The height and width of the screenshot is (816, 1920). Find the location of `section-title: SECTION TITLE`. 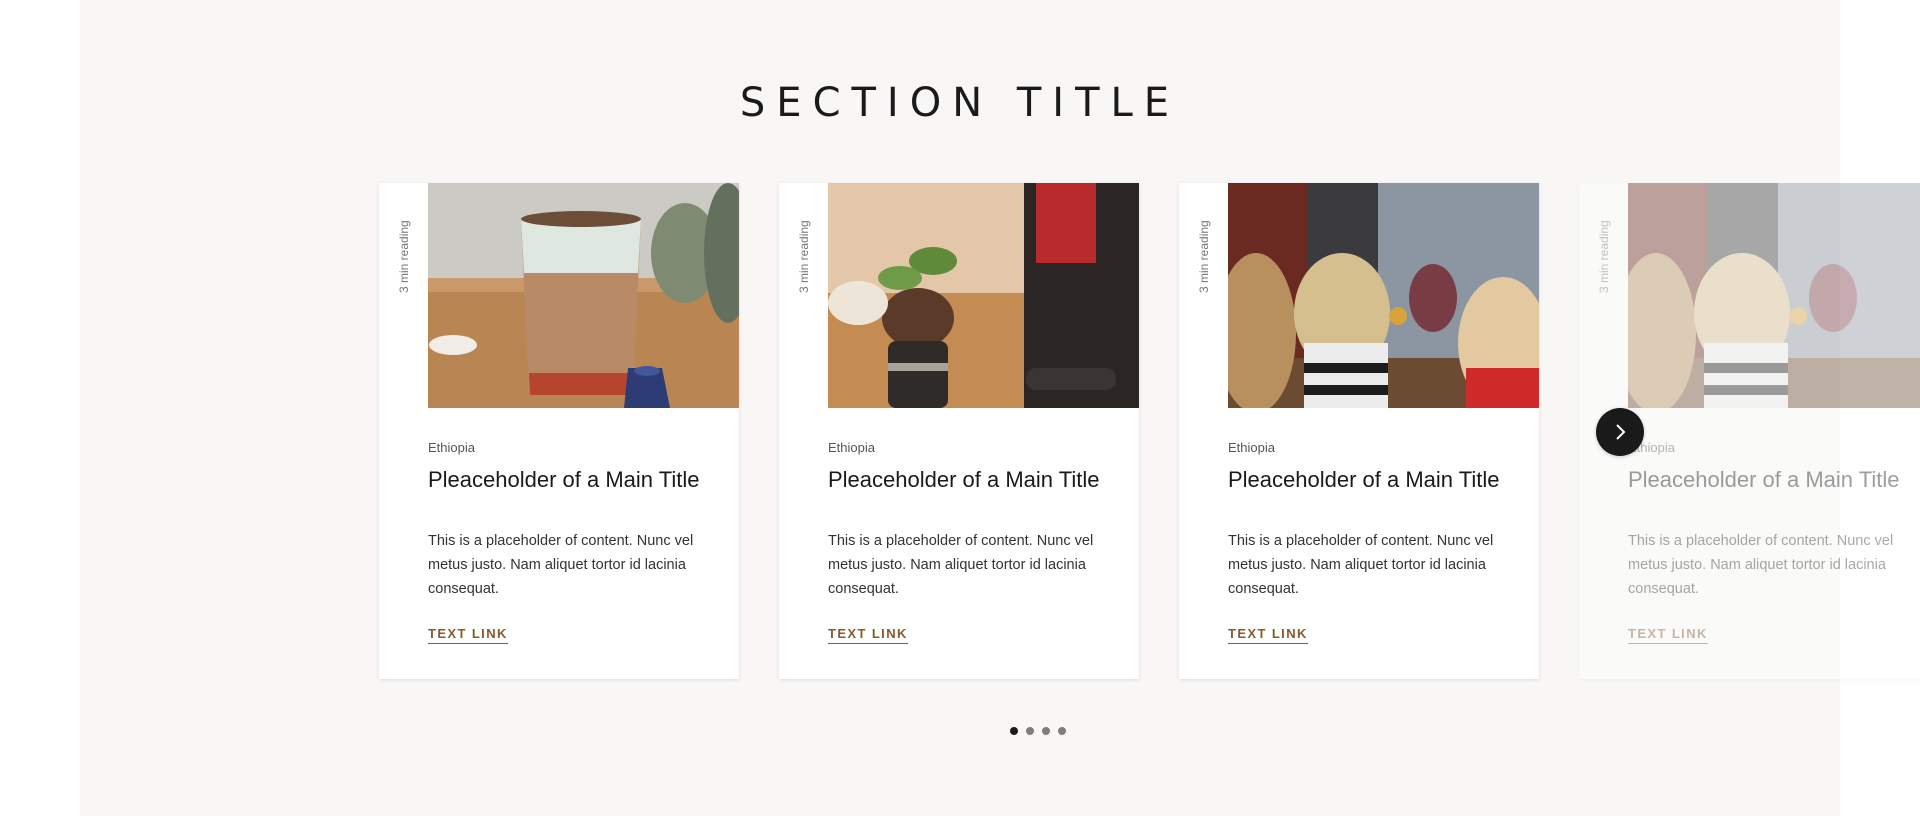

section-title: SECTION TITLE is located at coordinates (960, 103).